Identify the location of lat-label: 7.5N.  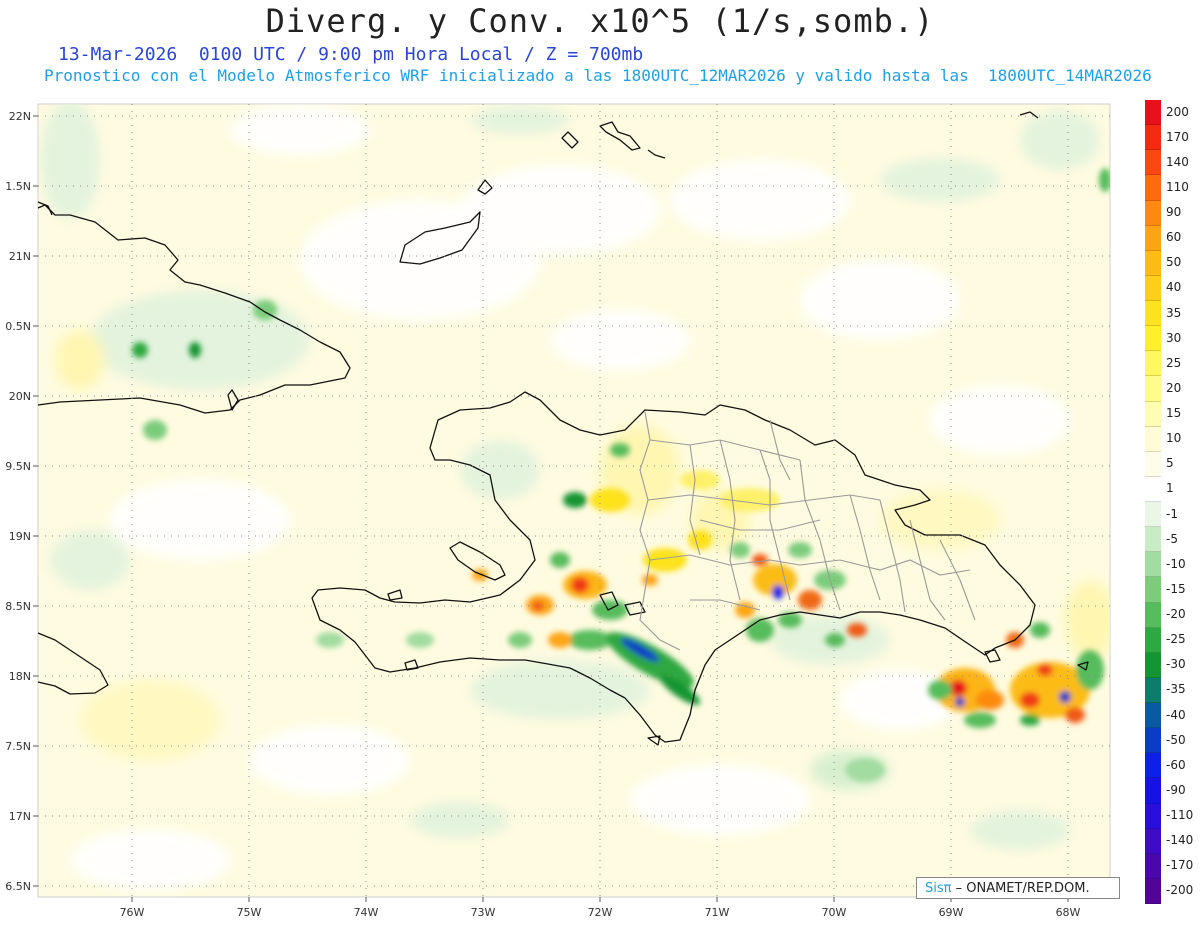
(18, 746).